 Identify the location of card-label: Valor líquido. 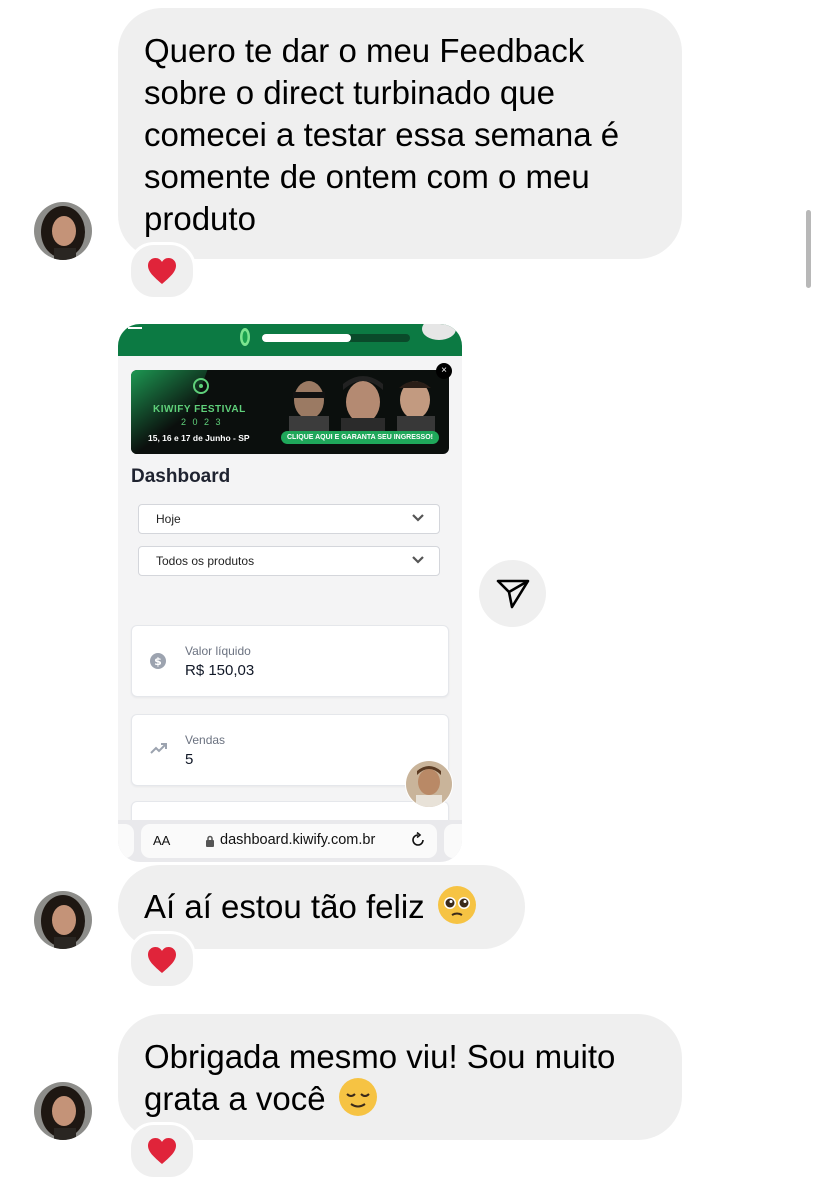
(218, 651).